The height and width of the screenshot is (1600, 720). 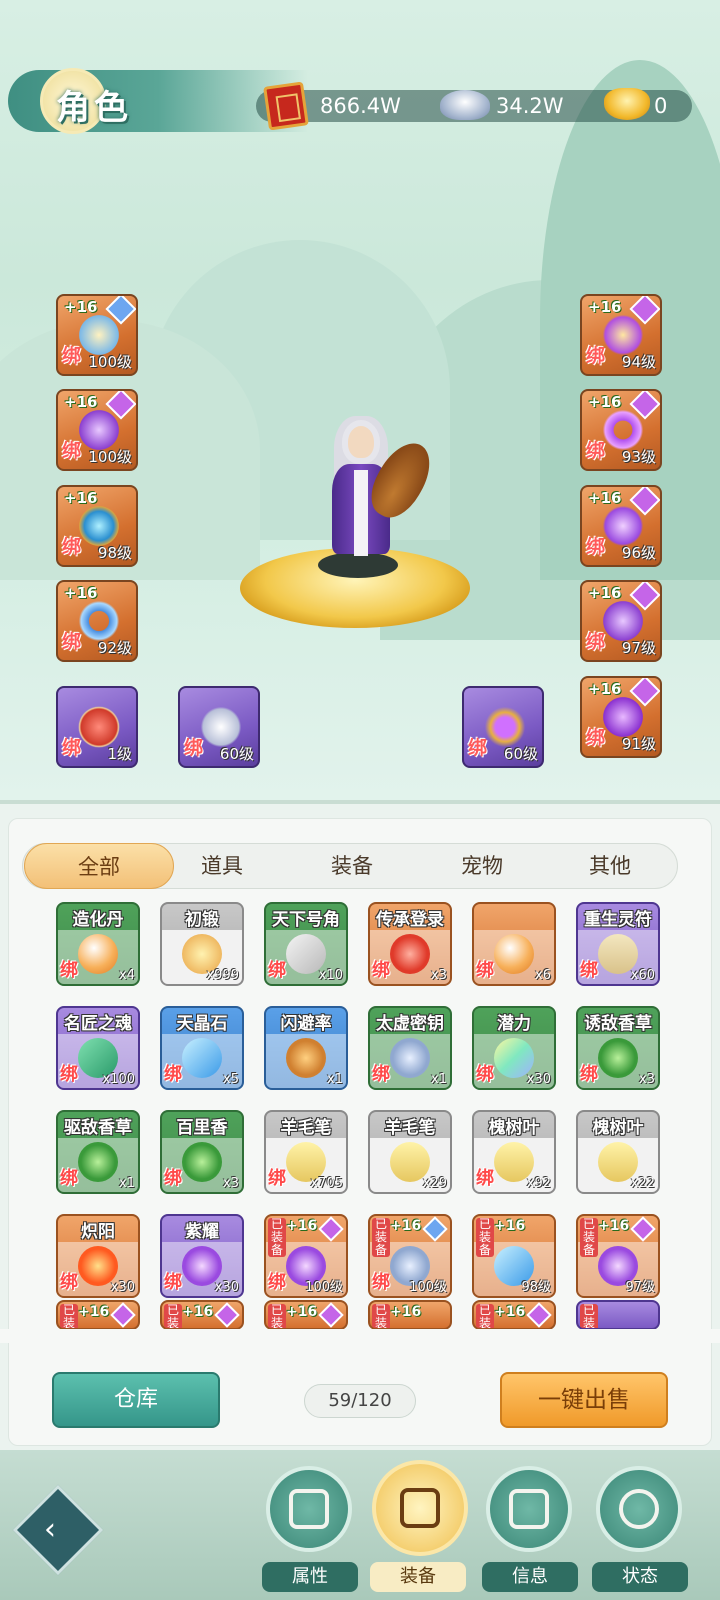 What do you see at coordinates (418, 1577) in the screenshot?
I see `nav-label: 装备` at bounding box center [418, 1577].